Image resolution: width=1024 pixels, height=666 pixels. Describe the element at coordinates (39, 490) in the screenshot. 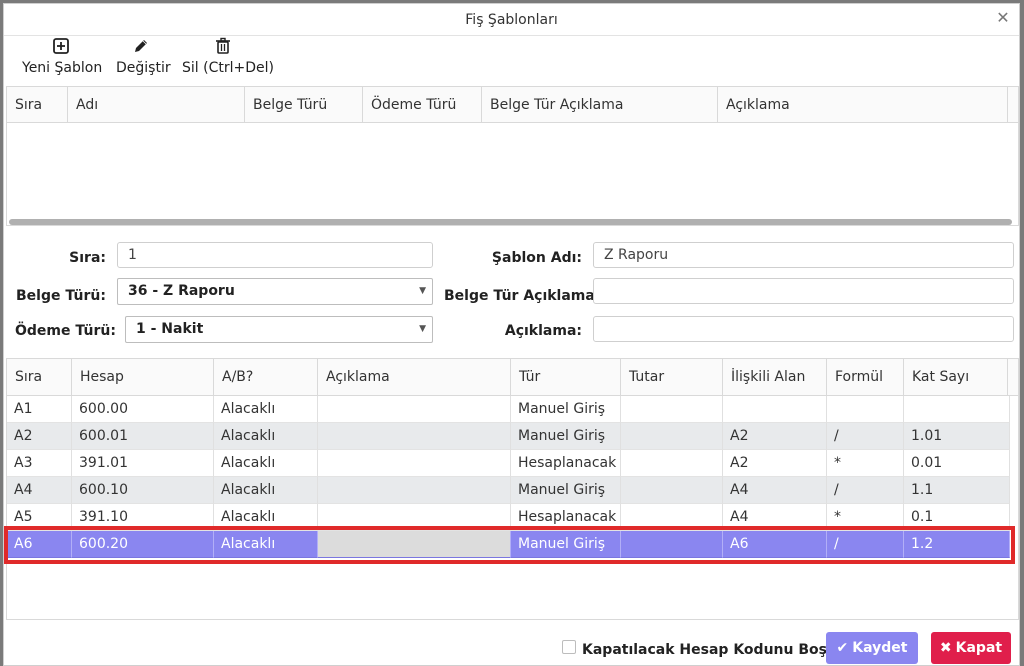

I see `cell-sira: A4` at that location.